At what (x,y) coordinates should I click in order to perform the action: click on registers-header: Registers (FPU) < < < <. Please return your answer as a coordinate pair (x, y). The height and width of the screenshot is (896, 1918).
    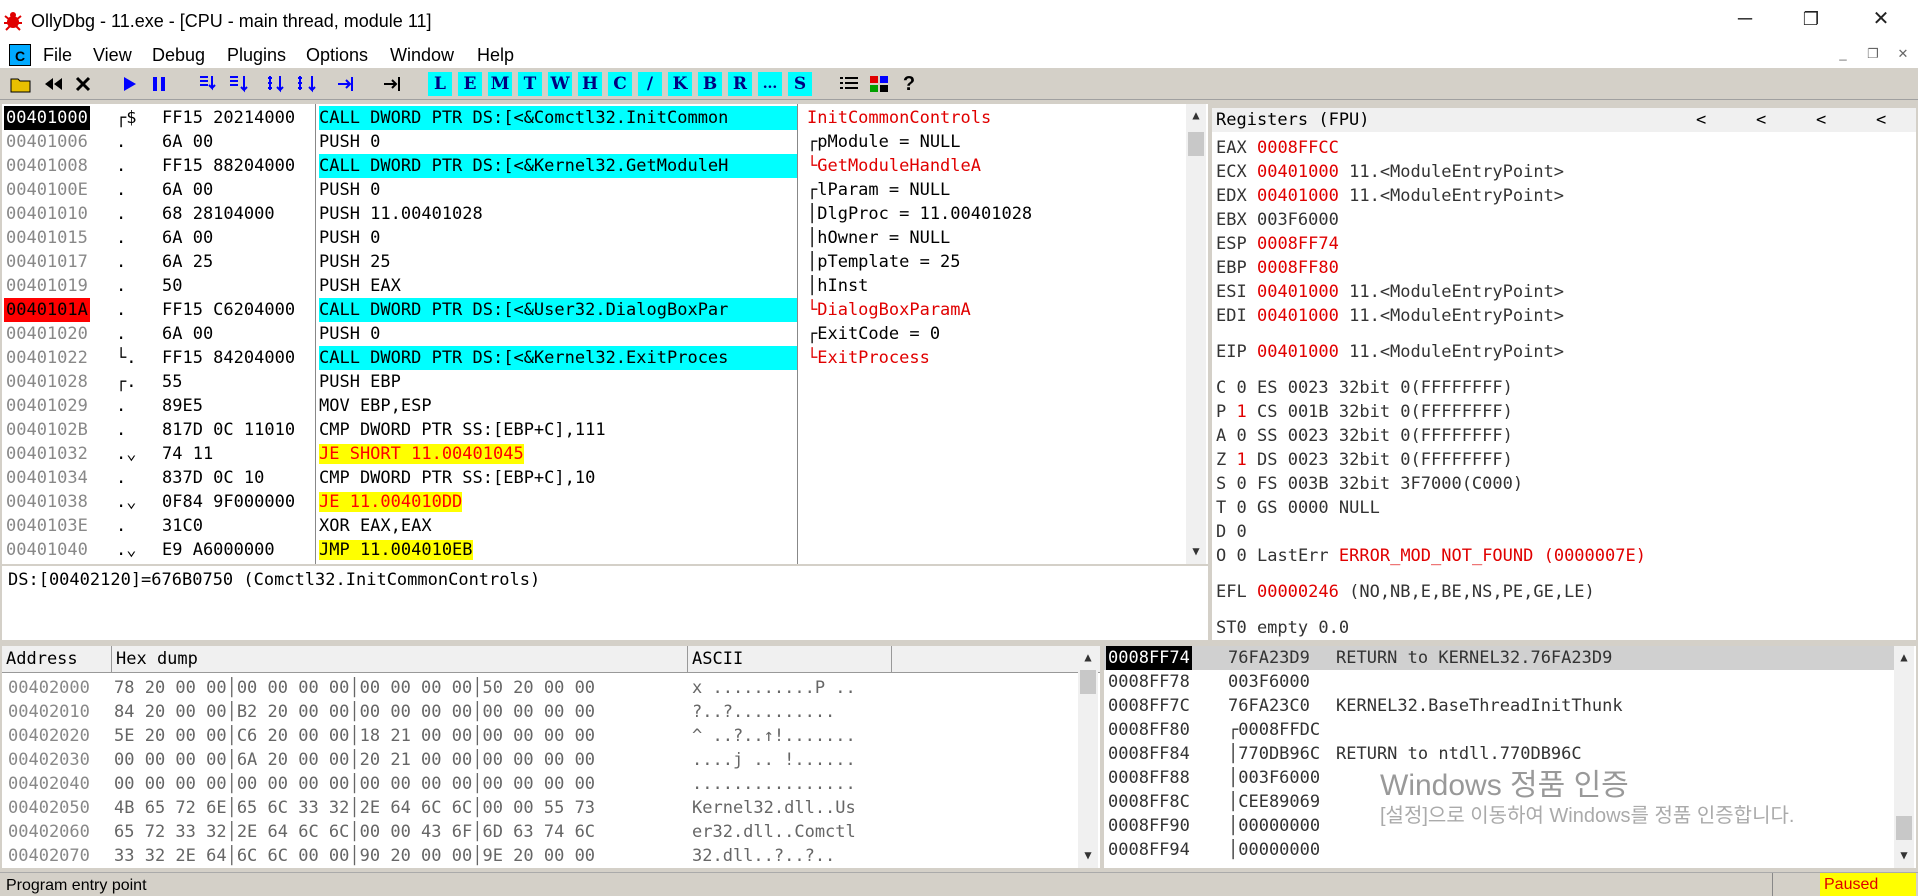
    Looking at the image, I should click on (1564, 120).